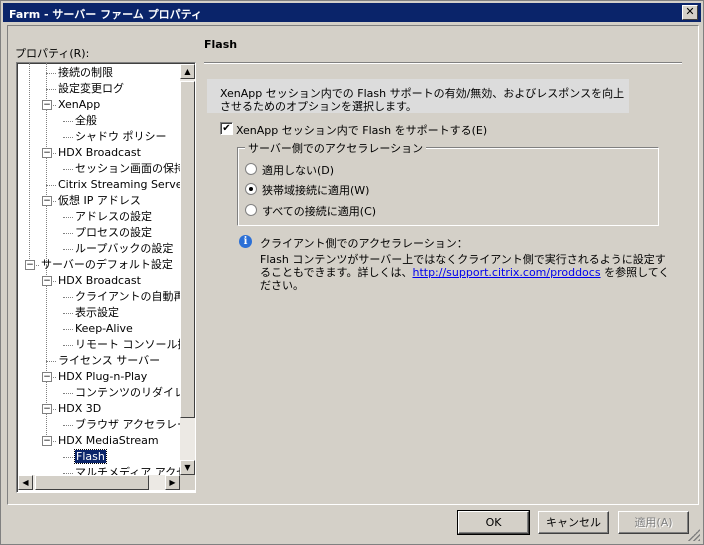  I want to click on tree-item: Keep-Alive, so click(104, 329).